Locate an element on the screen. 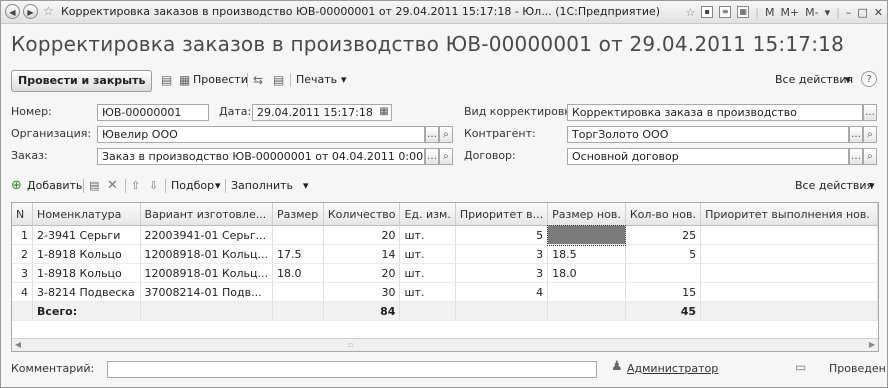 This screenshot has height=388, width=888. table-cell: 25 is located at coordinates (663, 235).